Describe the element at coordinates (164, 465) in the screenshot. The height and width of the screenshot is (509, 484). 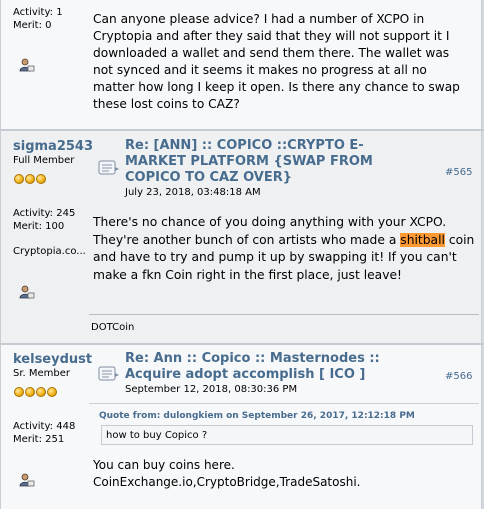
I see `post-body-line: You can buy coins here.` at that location.